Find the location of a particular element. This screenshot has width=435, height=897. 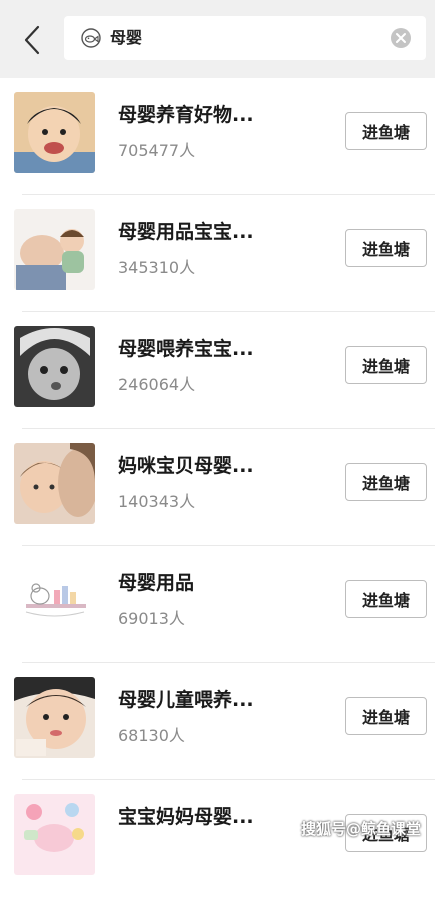

search-bar: 母婴 is located at coordinates (245, 38).